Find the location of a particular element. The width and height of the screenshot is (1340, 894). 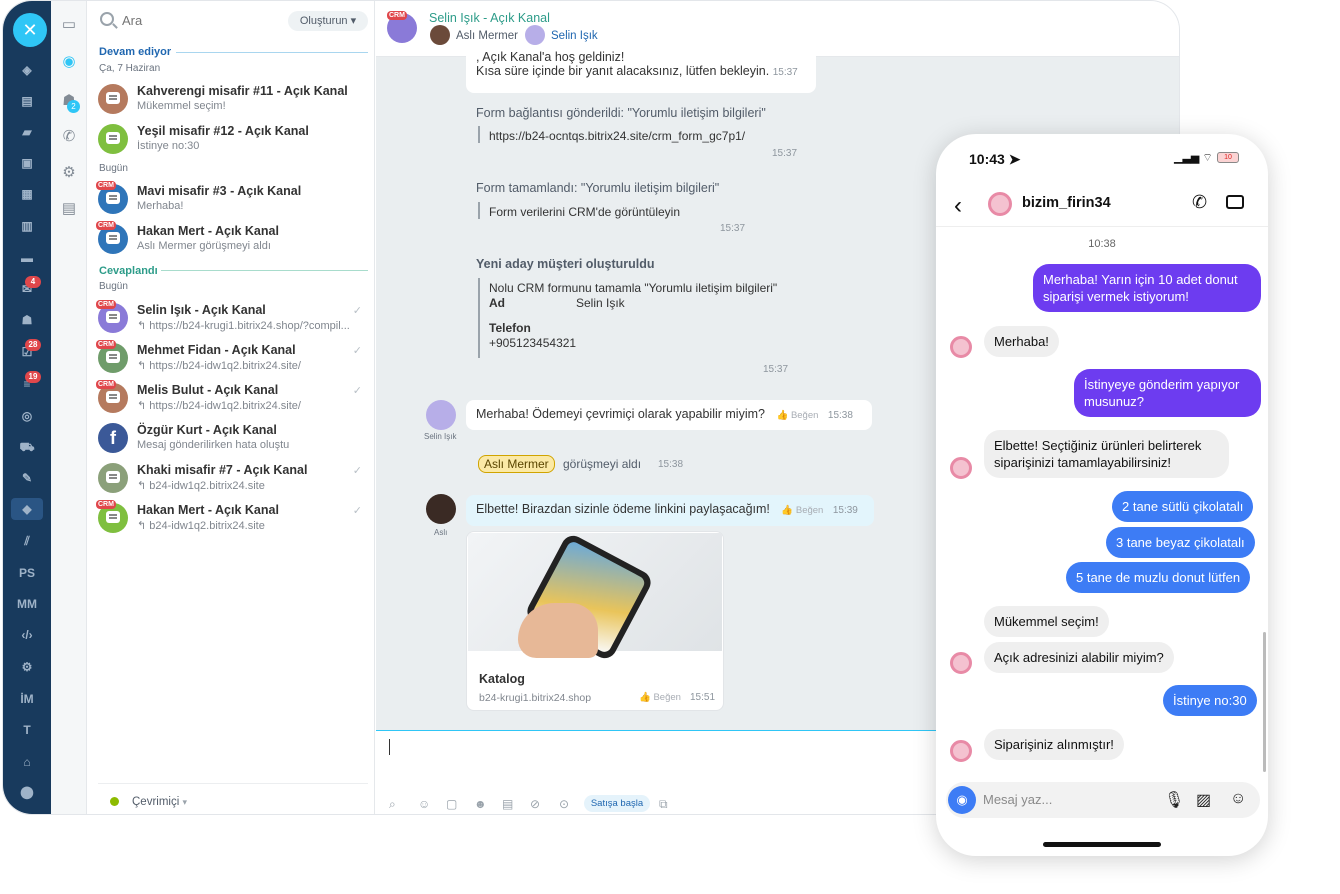

chat-icon: ▰ is located at coordinates (27, 132).